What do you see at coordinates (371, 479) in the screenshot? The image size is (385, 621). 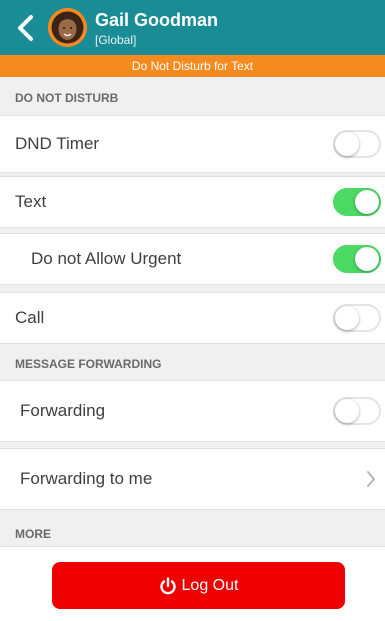 I see `chevron-right-icon` at bounding box center [371, 479].